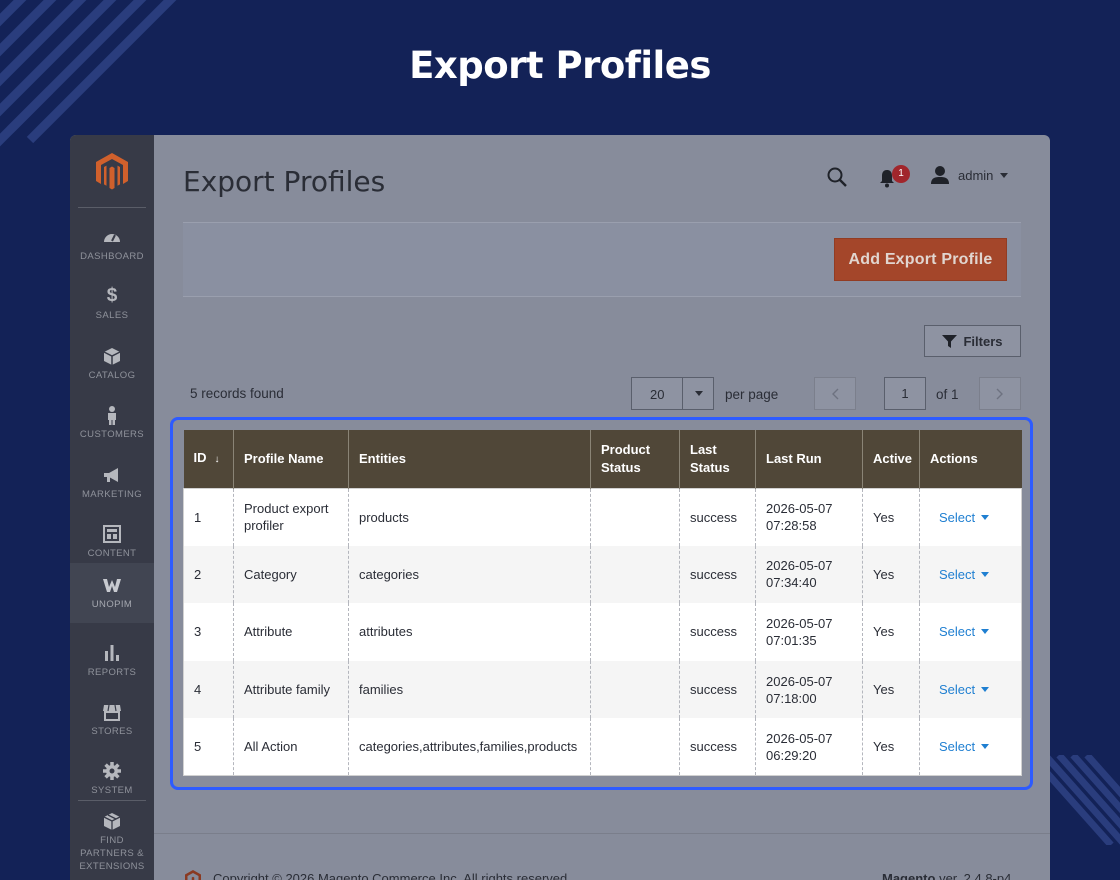  I want to click on sidebar-item-label: STORES, so click(112, 731).